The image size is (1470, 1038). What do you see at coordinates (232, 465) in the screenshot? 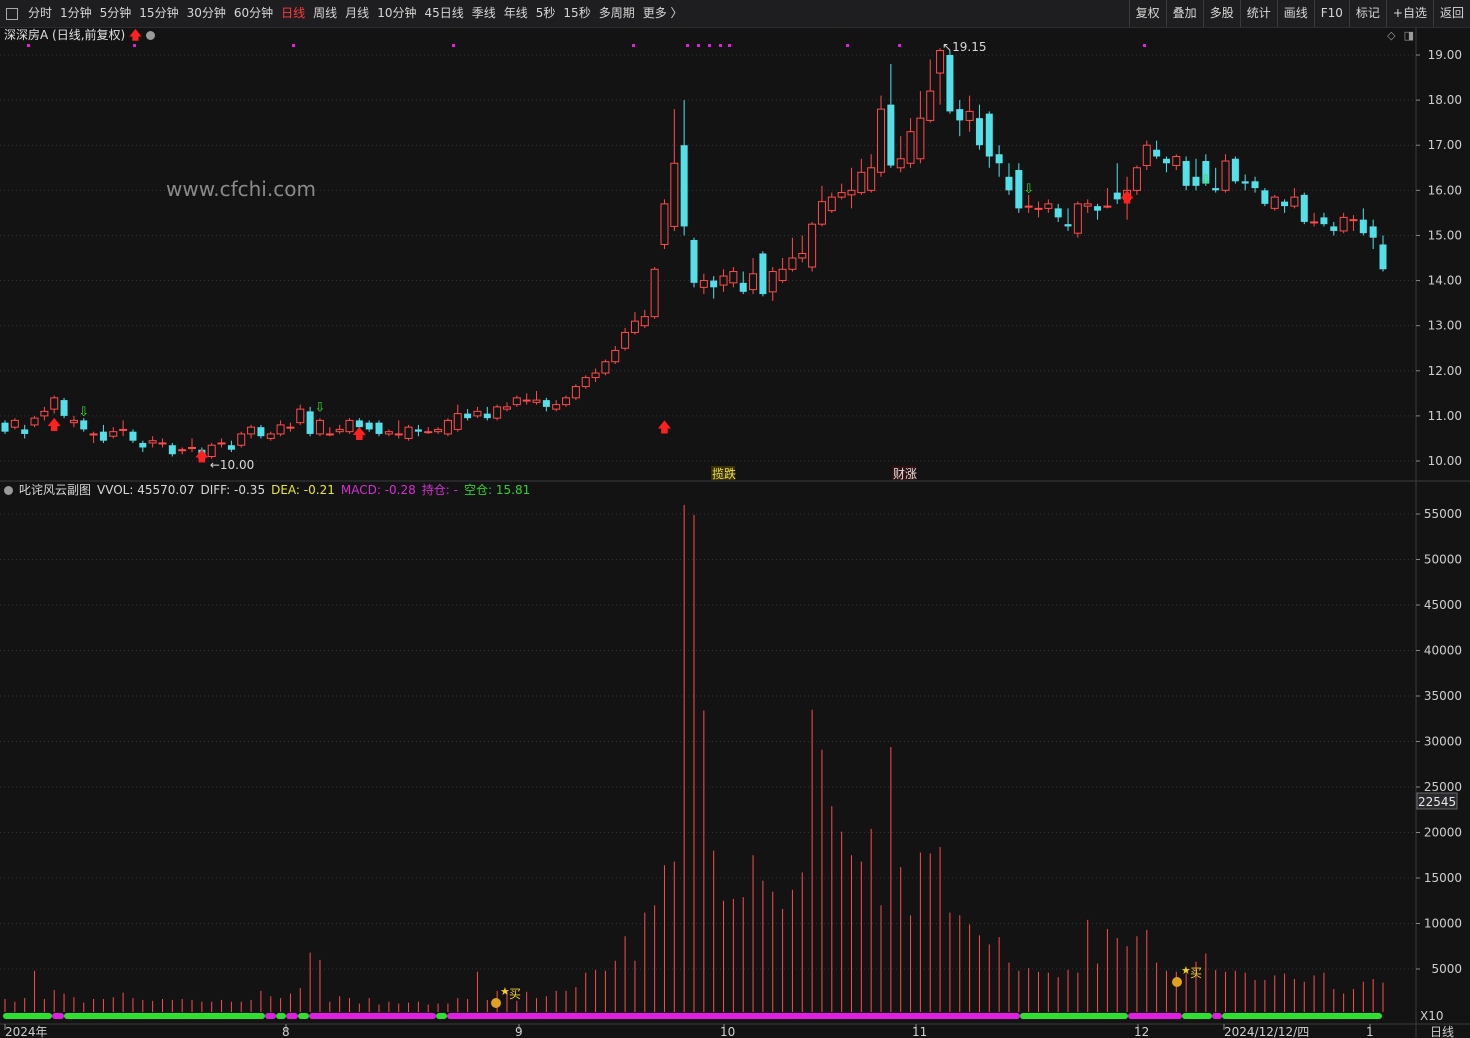
I see `low-price-label: ←10.00` at bounding box center [232, 465].